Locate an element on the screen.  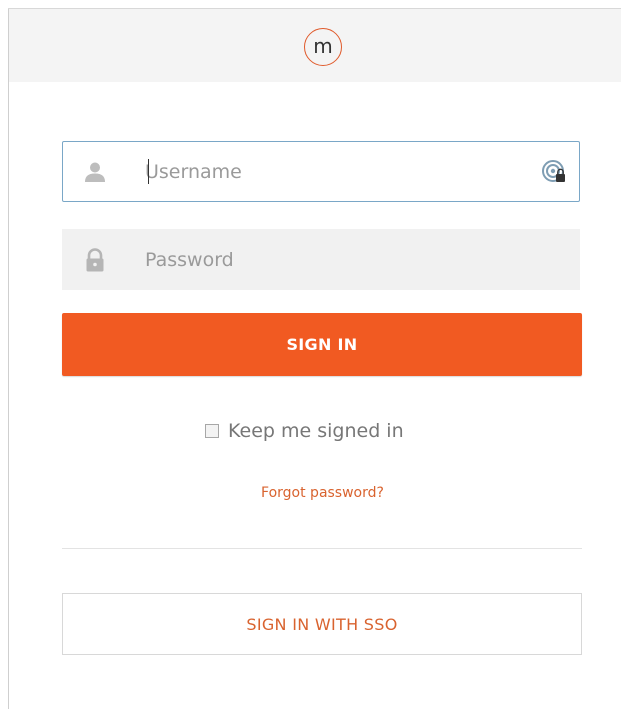
window-left-border is located at coordinates (8, 358).